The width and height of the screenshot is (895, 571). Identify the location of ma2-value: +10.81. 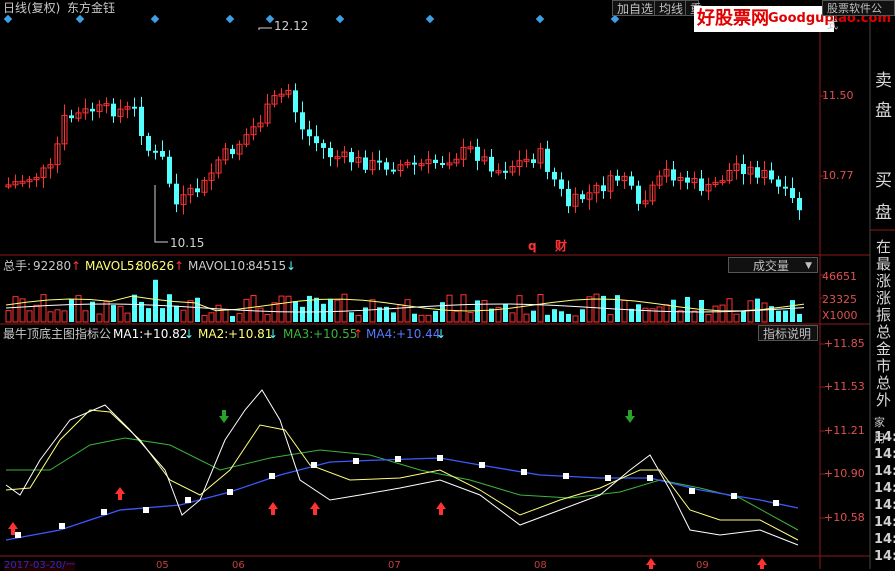
(250, 334).